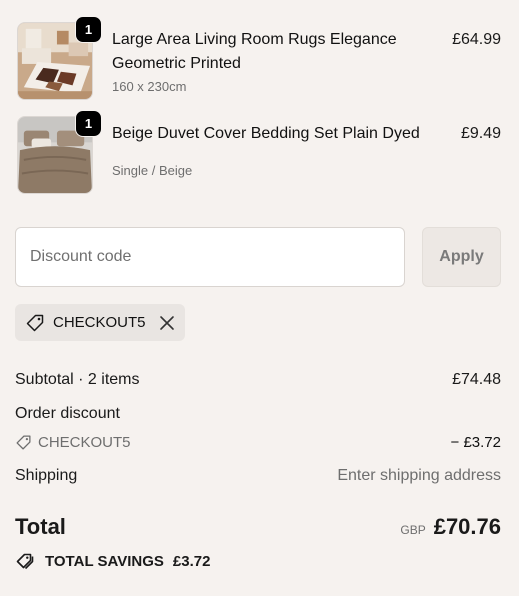  Describe the element at coordinates (467, 526) in the screenshot. I see `total-amount: £70.76` at that location.